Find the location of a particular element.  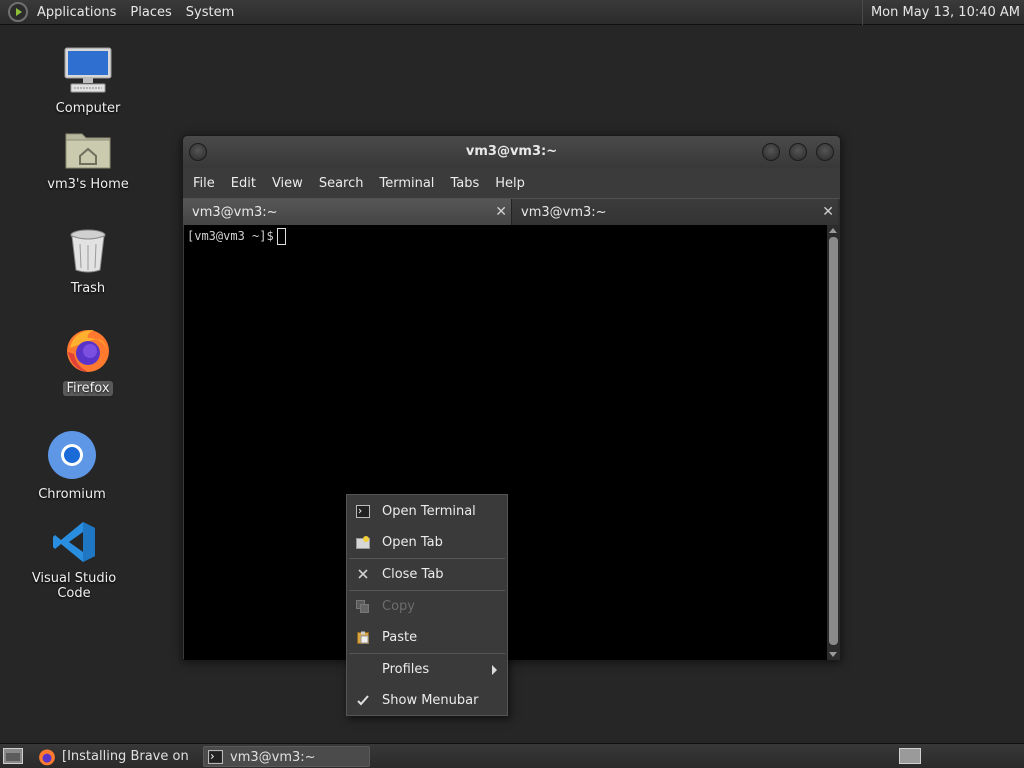

menu-item-paste: Paste is located at coordinates (427, 637).